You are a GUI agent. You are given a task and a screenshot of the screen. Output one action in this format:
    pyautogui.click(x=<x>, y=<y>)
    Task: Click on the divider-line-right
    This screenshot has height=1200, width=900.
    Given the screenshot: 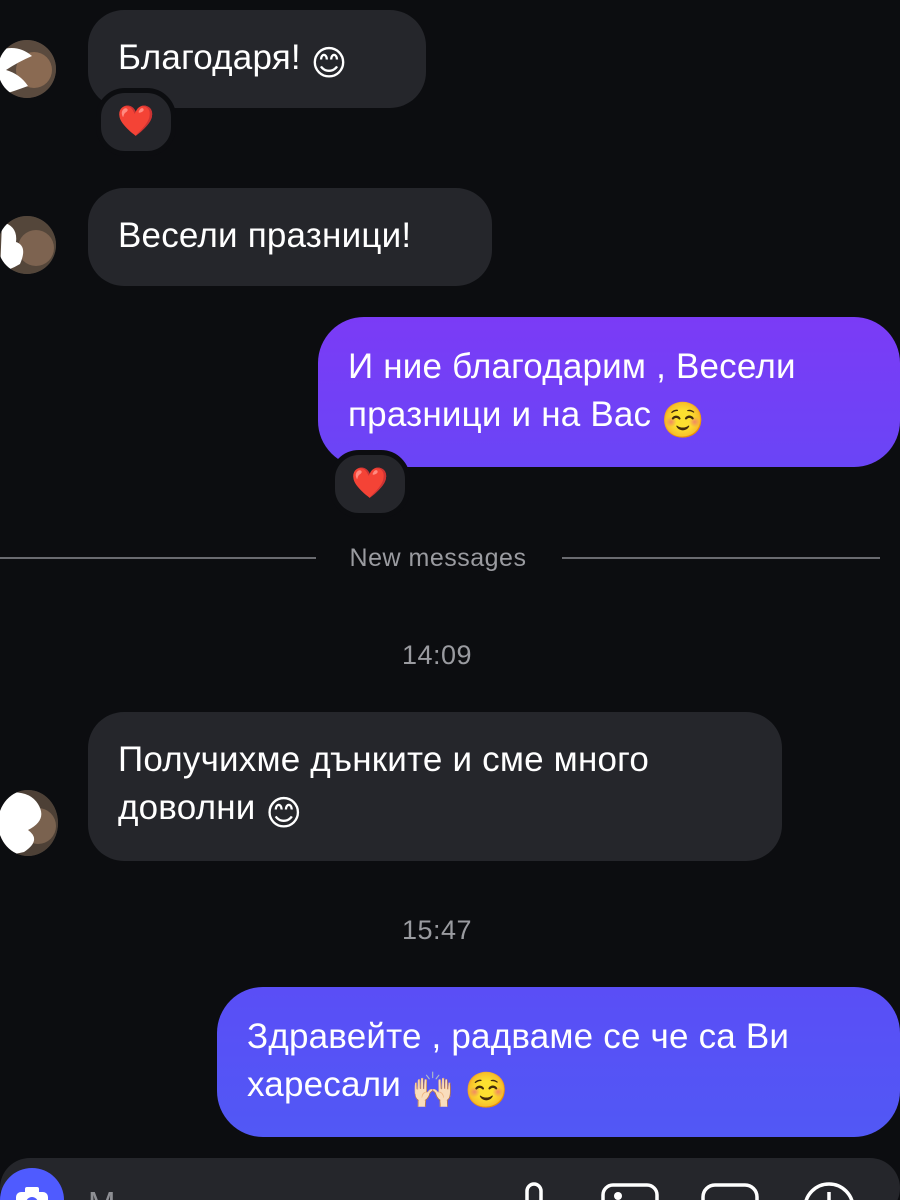 What is the action you would take?
    pyautogui.click(x=721, y=558)
    